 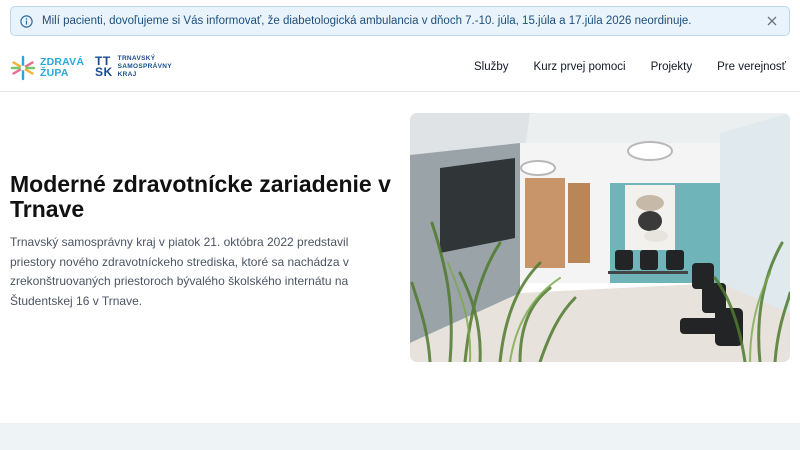 I want to click on ttsk-logo: TT SK TRNAVSKÝ SAMOSPRÁVNY KRAJ, so click(x=133, y=67).